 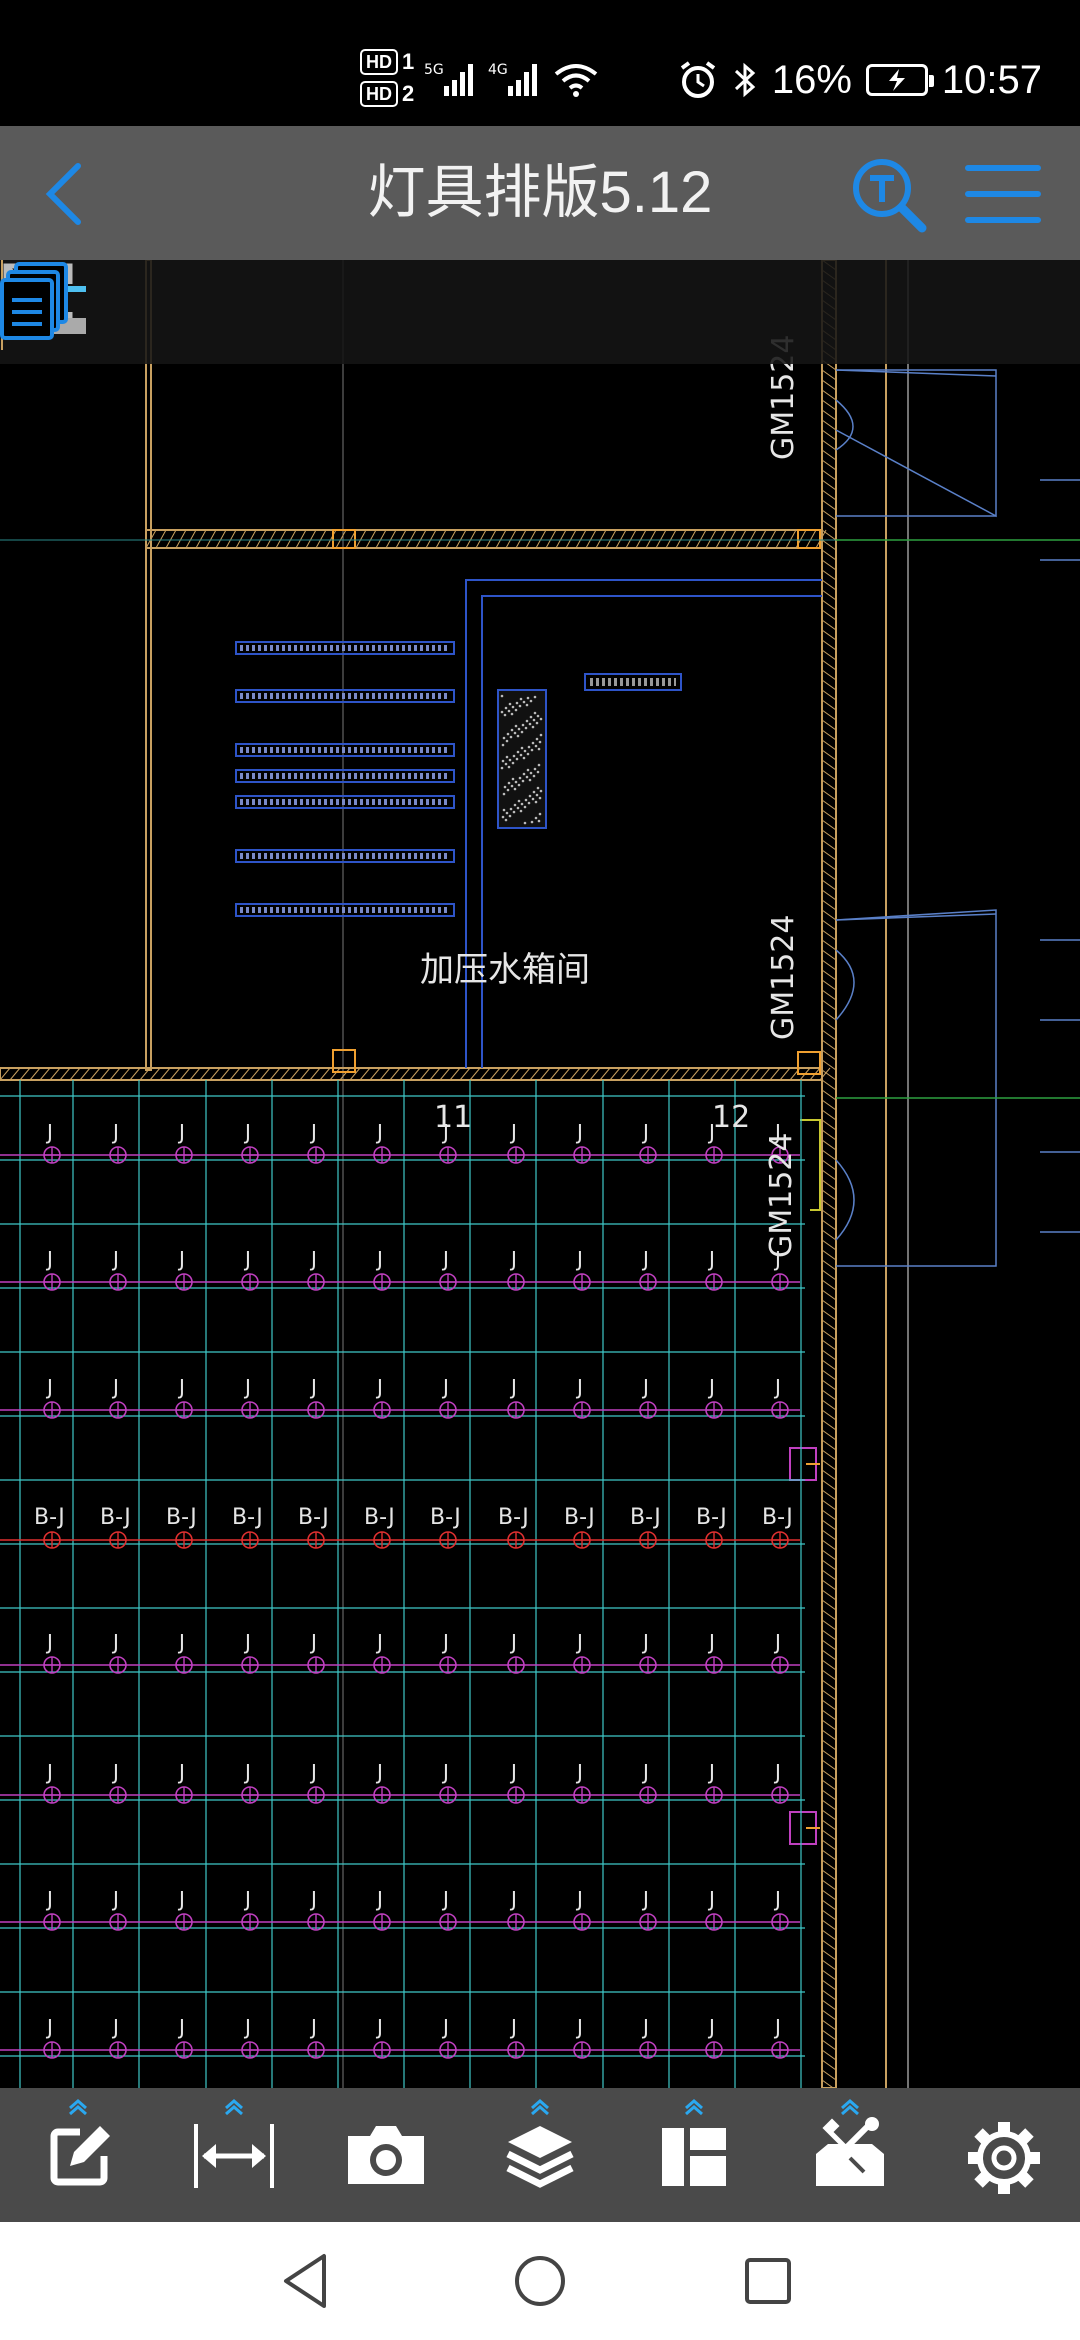 I want to click on nav-back-icon, so click(x=307, y=2281).